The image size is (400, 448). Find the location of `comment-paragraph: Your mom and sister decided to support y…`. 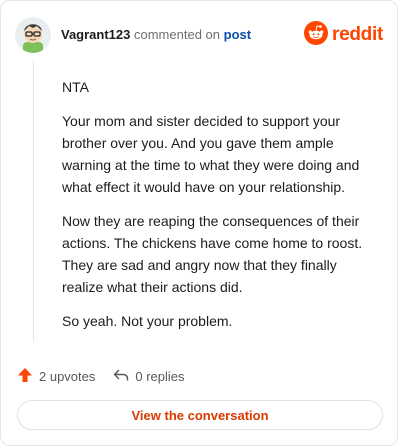

comment-paragraph: Your mom and sister decided to support y… is located at coordinates (211, 154).